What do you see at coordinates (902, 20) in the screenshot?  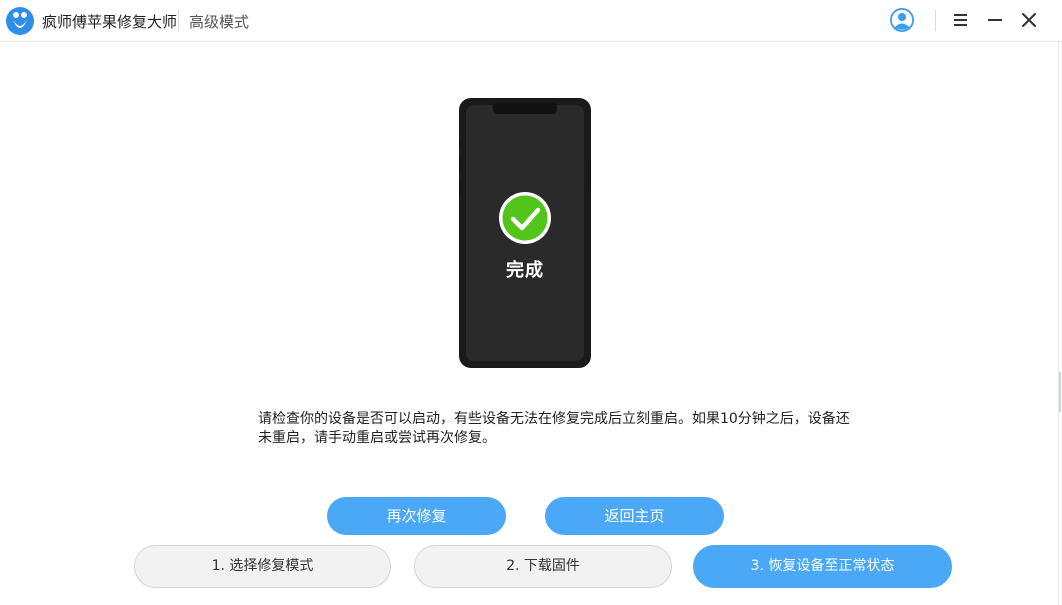 I see `user-avatar-icon` at bounding box center [902, 20].